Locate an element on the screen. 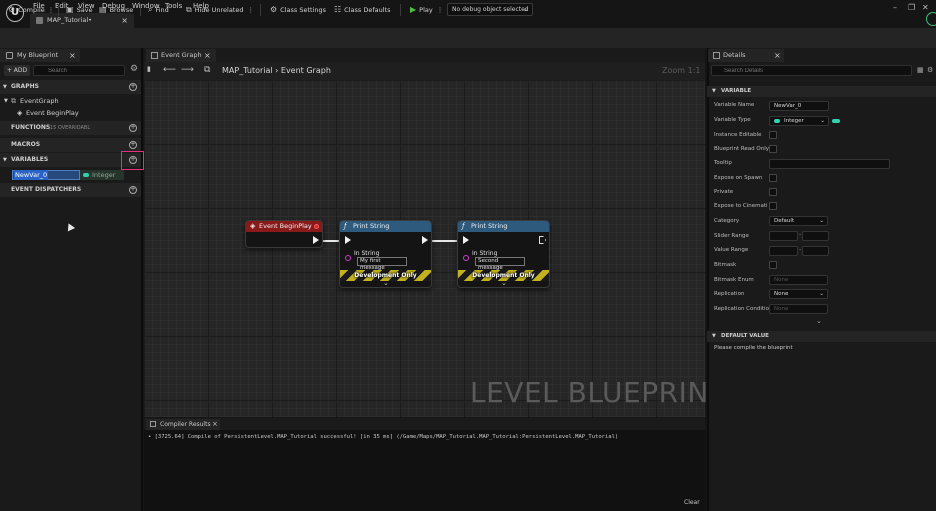  collapse-arrow-icon: ▼ is located at coordinates (714, 336).